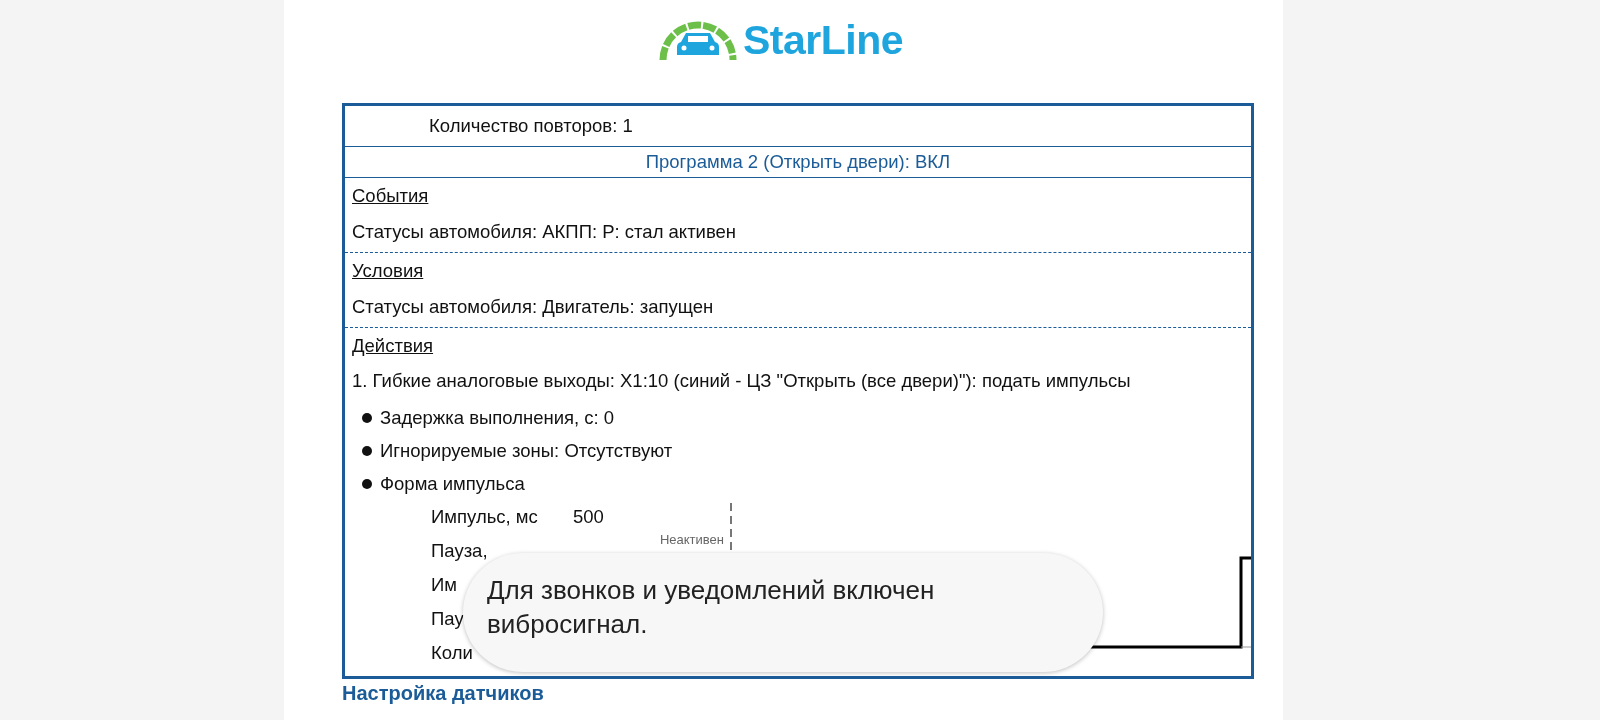  What do you see at coordinates (526, 450) in the screenshot?
I see `bullet-text: Игнорируемые зоны: Отсутствуют` at bounding box center [526, 450].